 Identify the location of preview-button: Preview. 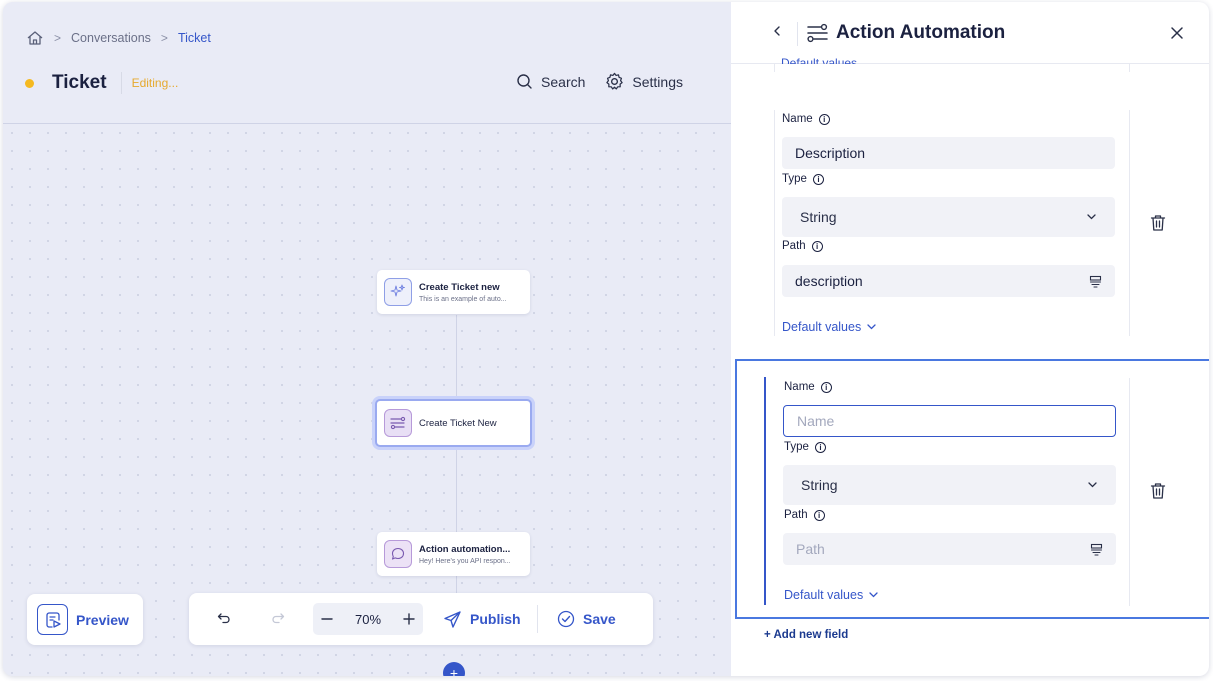
(85, 619).